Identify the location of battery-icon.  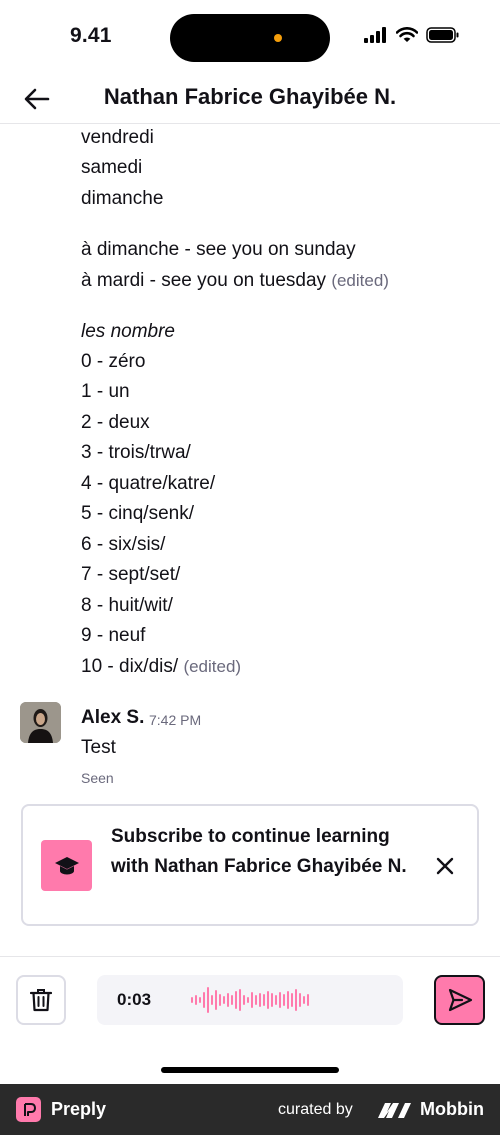
(442, 35).